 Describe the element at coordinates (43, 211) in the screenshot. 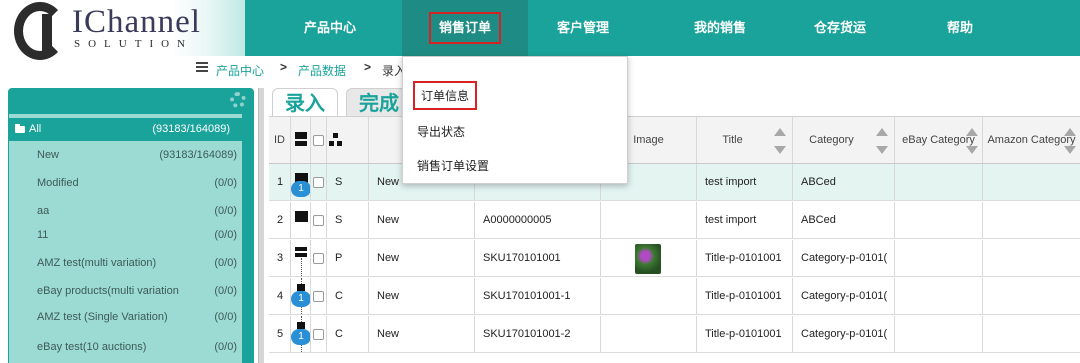

I see `sidebar-item-label: aa` at that location.